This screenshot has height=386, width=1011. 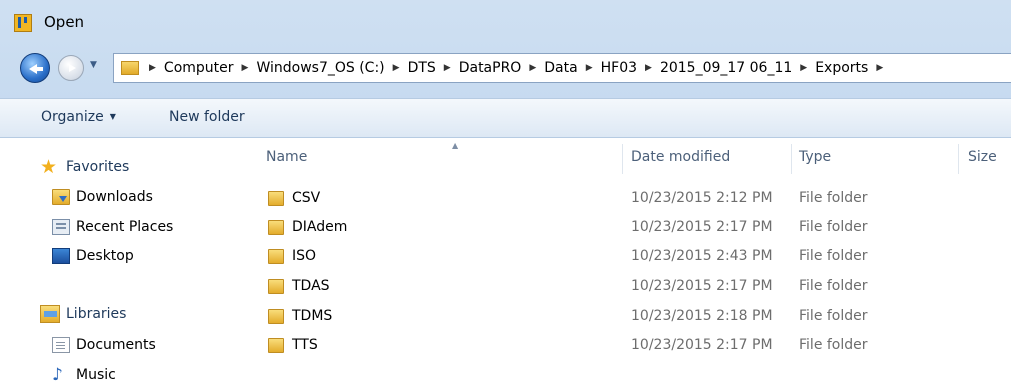 I want to click on file-name-cell: ISO, so click(x=292, y=256).